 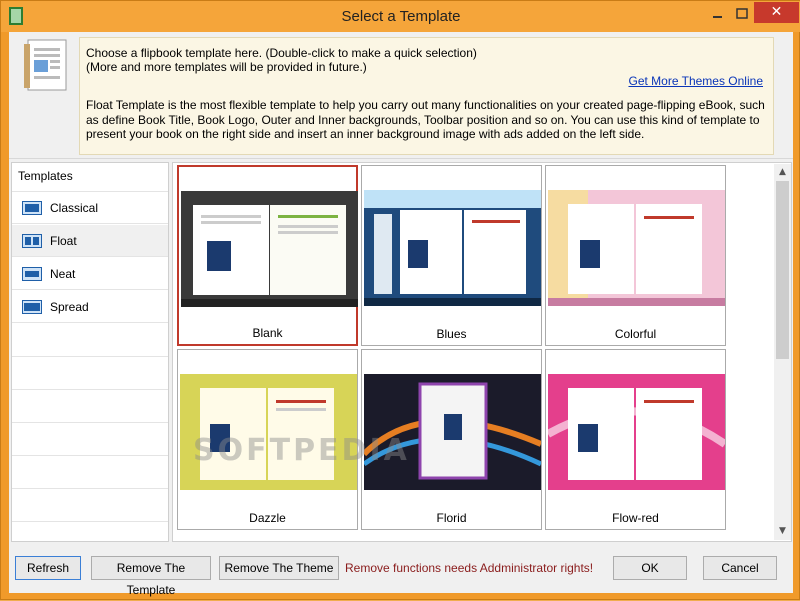 What do you see at coordinates (32, 241) in the screenshot?
I see `float-template-icon` at bounding box center [32, 241].